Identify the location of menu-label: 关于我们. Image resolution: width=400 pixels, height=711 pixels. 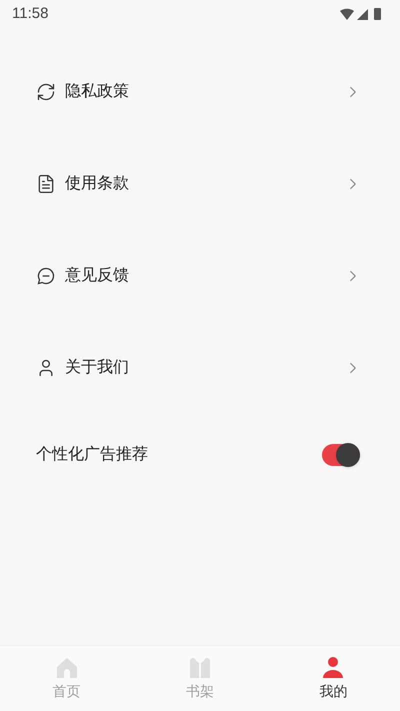
(97, 368).